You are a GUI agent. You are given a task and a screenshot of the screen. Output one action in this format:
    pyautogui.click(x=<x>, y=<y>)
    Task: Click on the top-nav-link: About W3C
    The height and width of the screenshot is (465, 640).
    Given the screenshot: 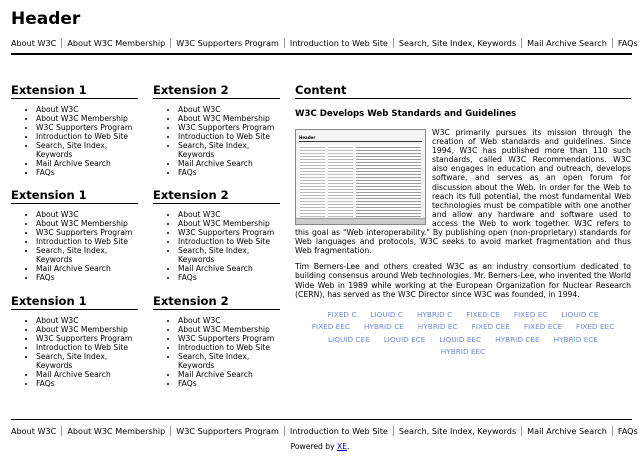 What is the action you would take?
    pyautogui.click(x=36, y=43)
    